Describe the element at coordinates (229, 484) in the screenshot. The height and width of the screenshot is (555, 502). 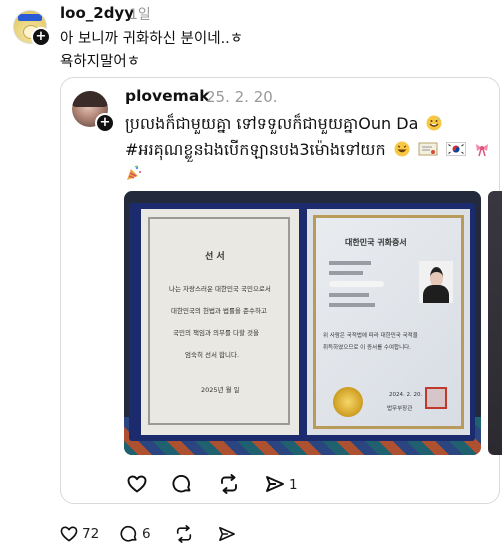
I see `quoted-repost-icon` at that location.